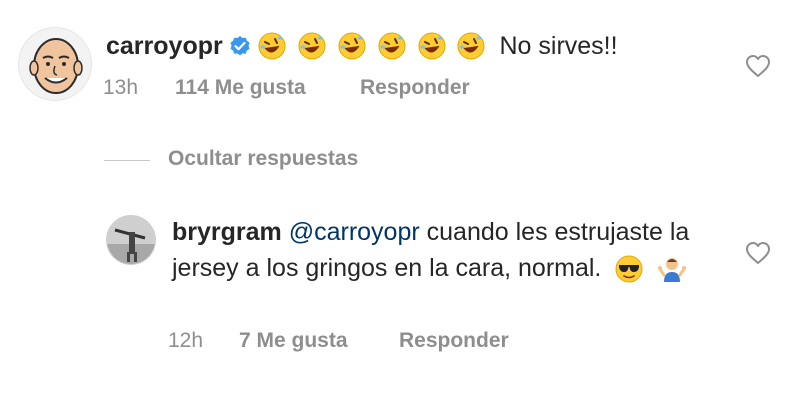 The width and height of the screenshot is (800, 400). What do you see at coordinates (672, 270) in the screenshot?
I see `person-shrugging-emoji-icon` at bounding box center [672, 270].